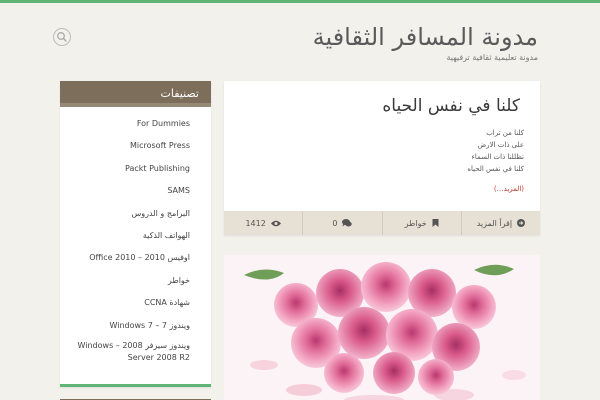 This screenshot has width=600, height=400. What do you see at coordinates (335, 223) in the screenshot?
I see `comment-count: 0` at bounding box center [335, 223].